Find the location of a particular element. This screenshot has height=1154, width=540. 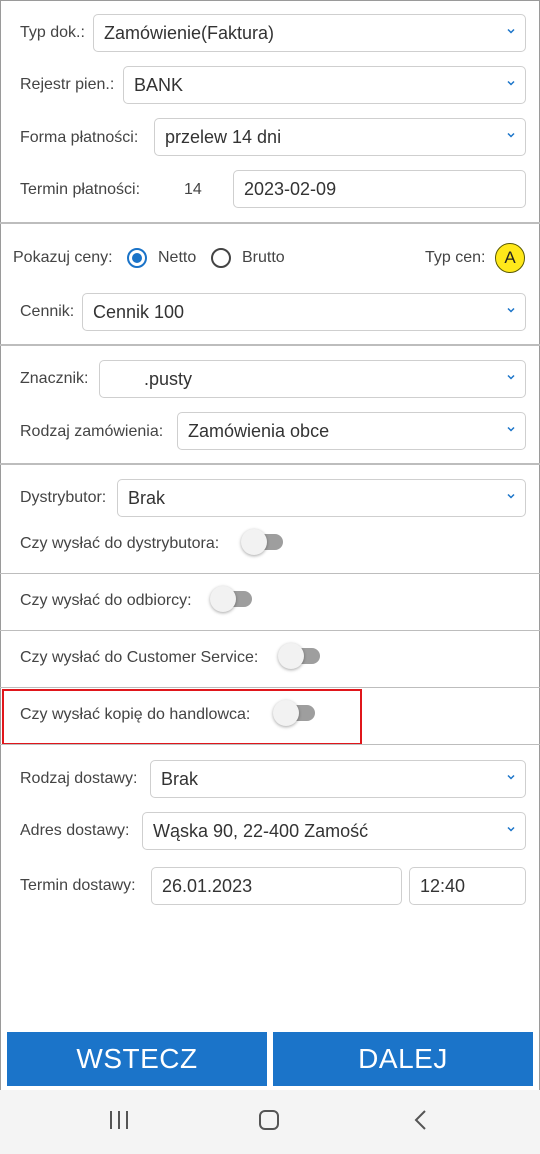

typ-cen-label: Typ cen: is located at coordinates (455, 257).